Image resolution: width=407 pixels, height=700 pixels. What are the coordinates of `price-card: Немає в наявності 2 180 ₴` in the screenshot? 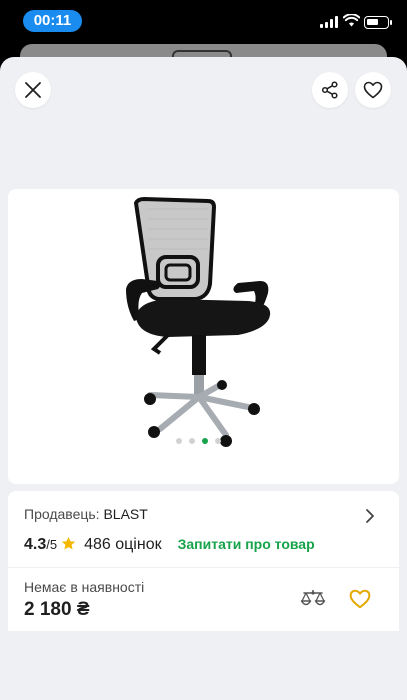 It's located at (203, 599).